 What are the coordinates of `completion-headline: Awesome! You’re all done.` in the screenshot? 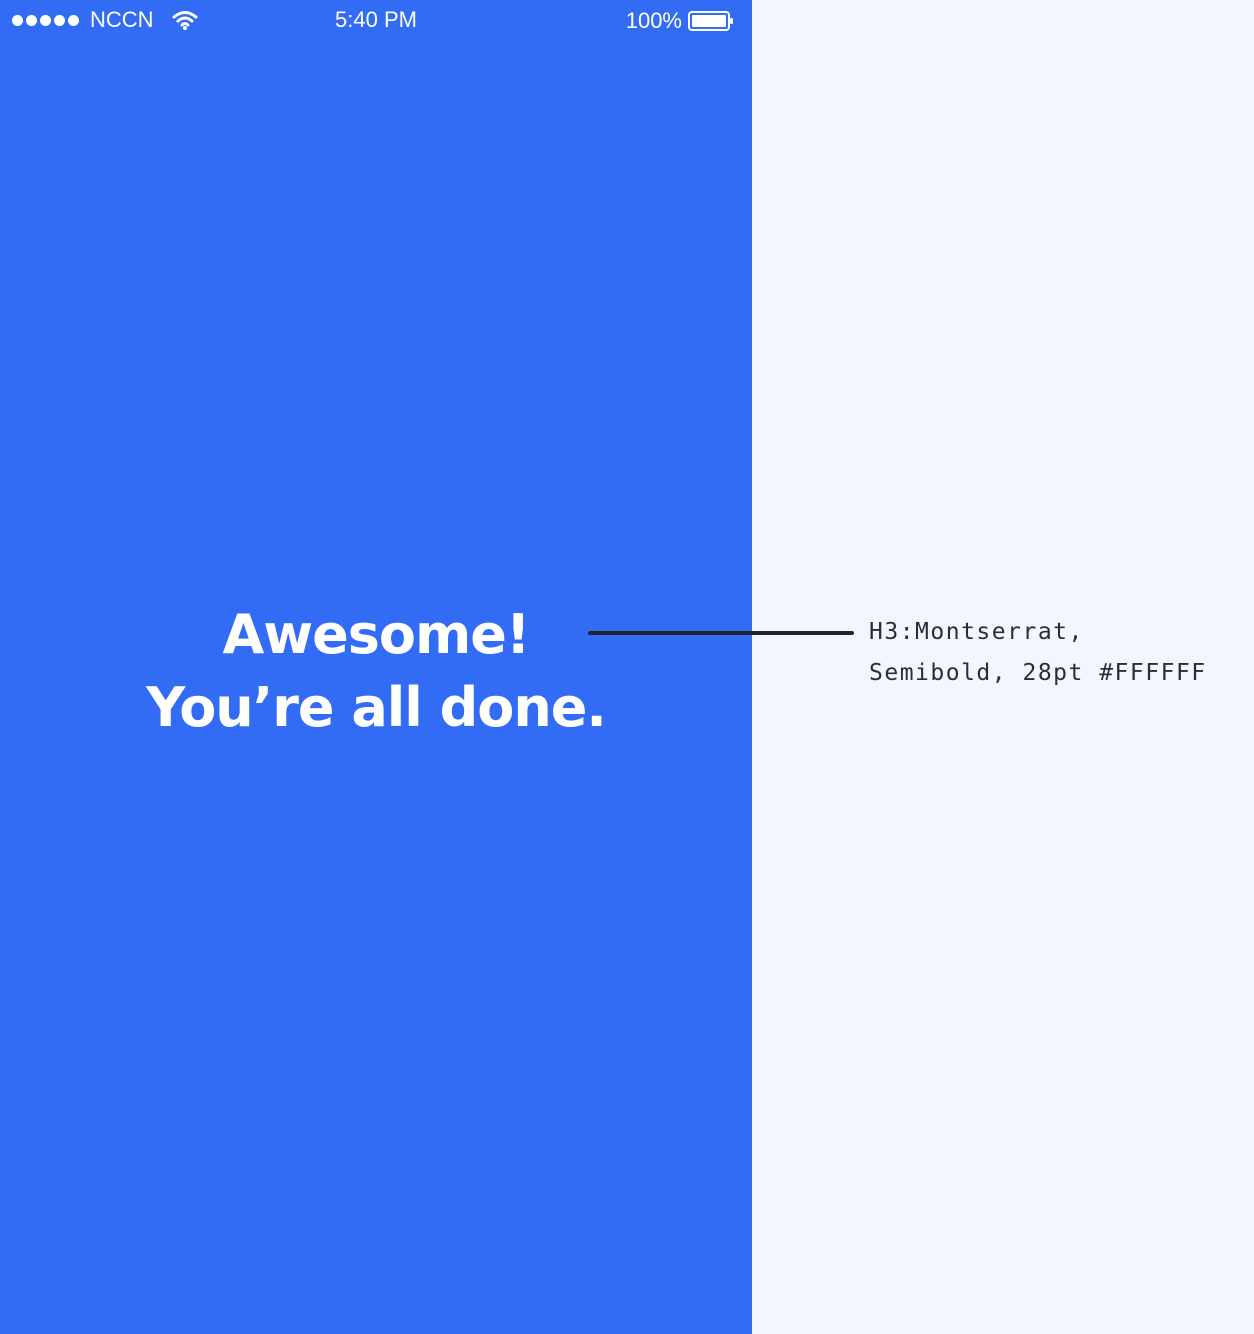 It's located at (376, 671).